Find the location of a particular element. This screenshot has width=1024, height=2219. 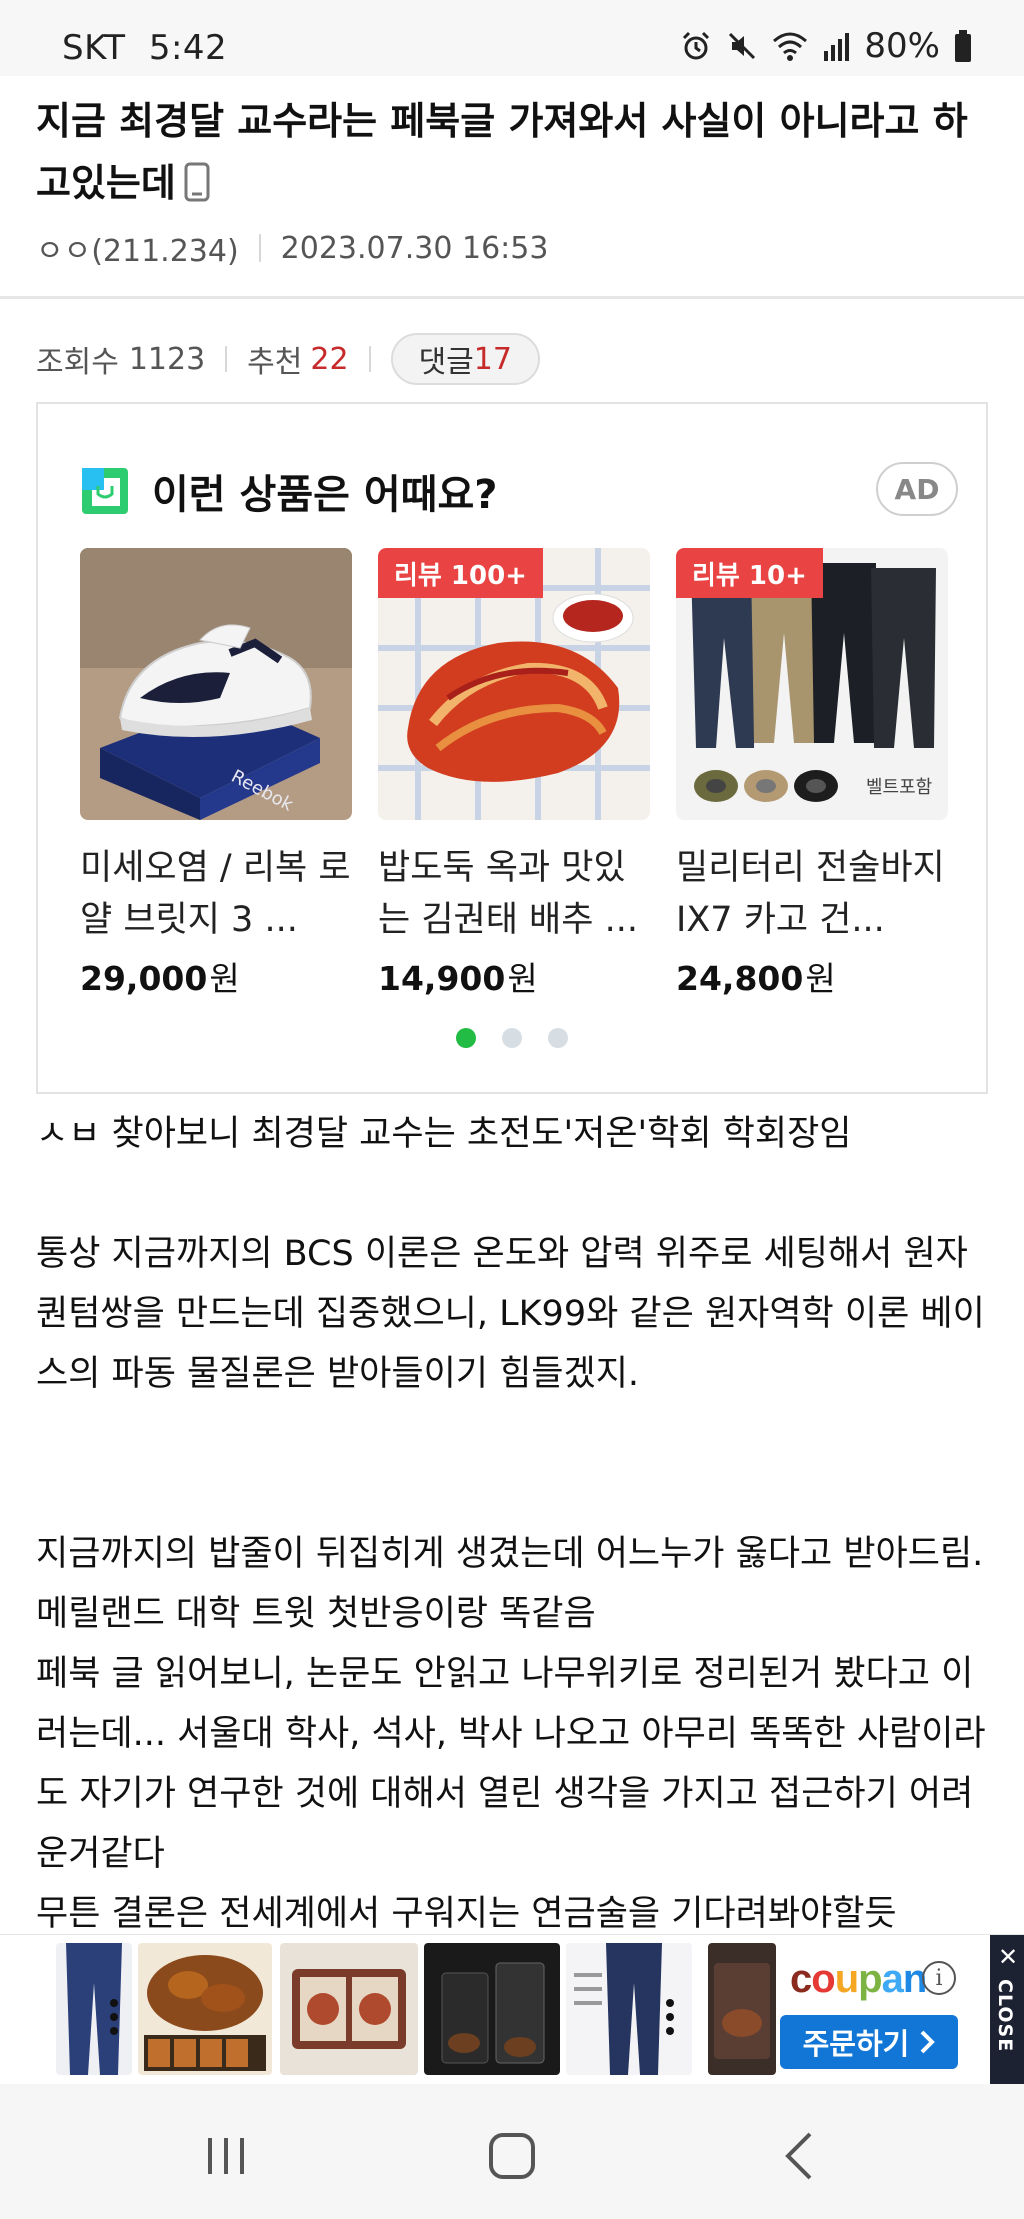

belt-included-label: 벨트포함 is located at coordinates (899, 787).